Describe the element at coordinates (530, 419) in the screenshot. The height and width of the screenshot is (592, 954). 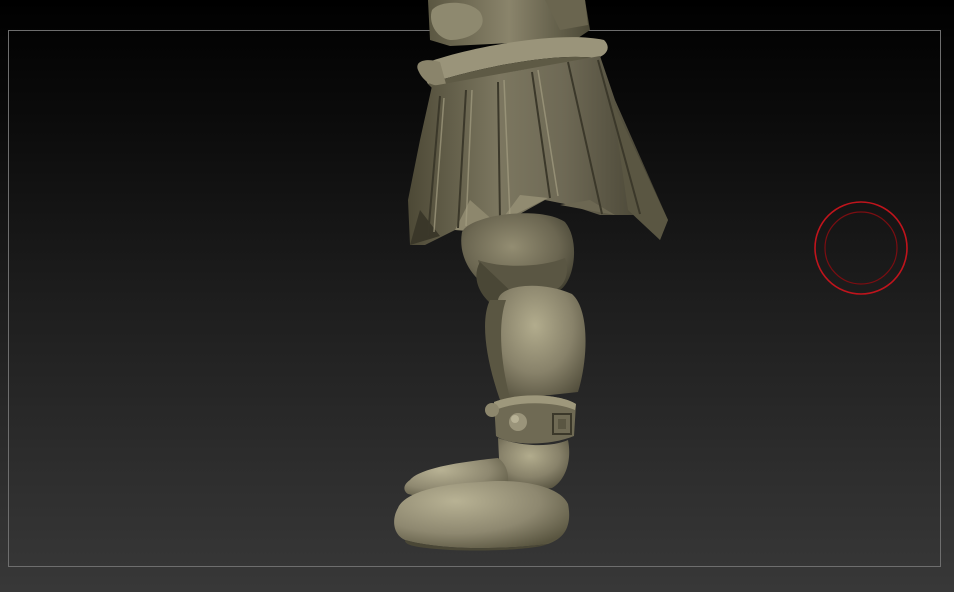
I see `ankle-band` at that location.